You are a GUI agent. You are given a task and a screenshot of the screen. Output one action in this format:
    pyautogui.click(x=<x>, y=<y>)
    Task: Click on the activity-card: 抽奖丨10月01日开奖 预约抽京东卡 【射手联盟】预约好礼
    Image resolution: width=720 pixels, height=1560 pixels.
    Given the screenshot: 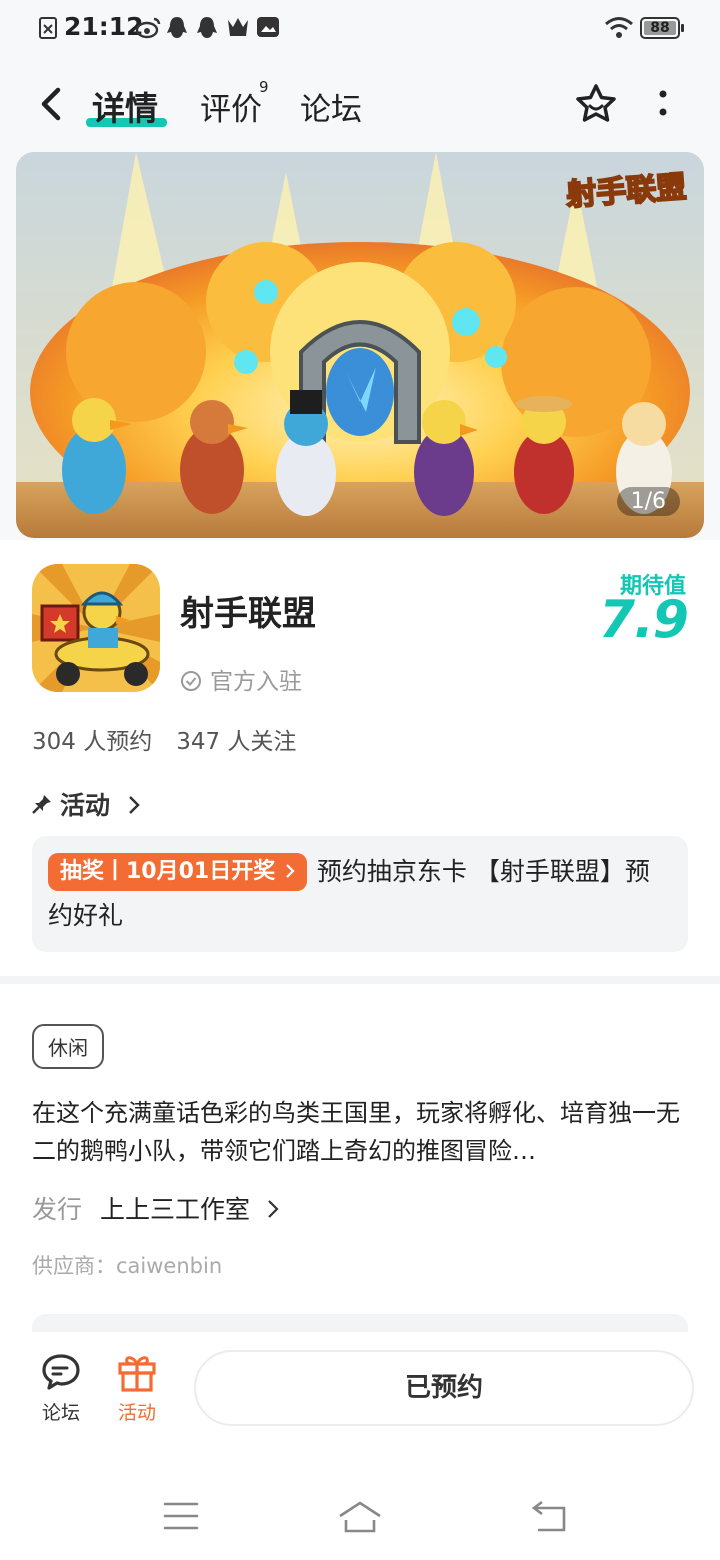 What is the action you would take?
    pyautogui.click(x=360, y=894)
    